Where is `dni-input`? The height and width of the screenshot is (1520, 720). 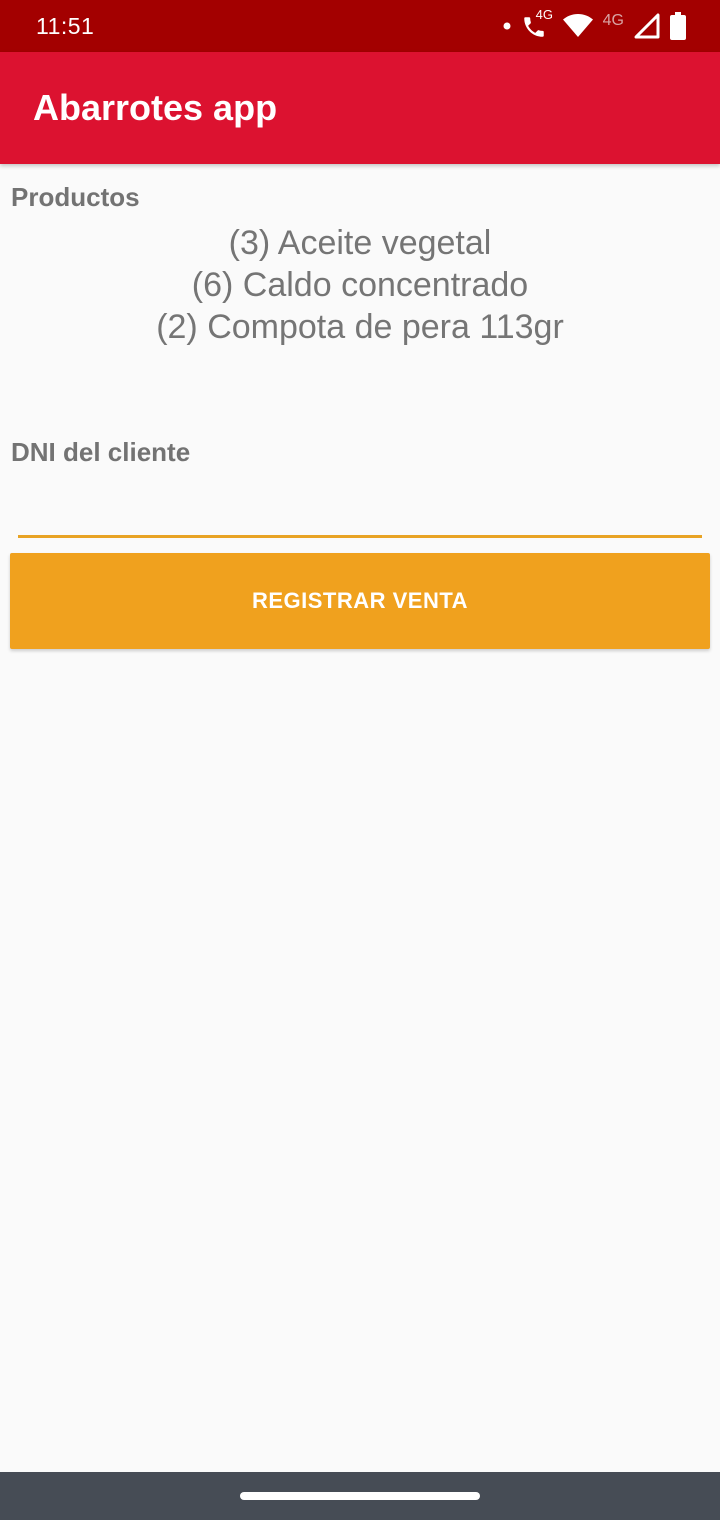 dni-input is located at coordinates (360, 504).